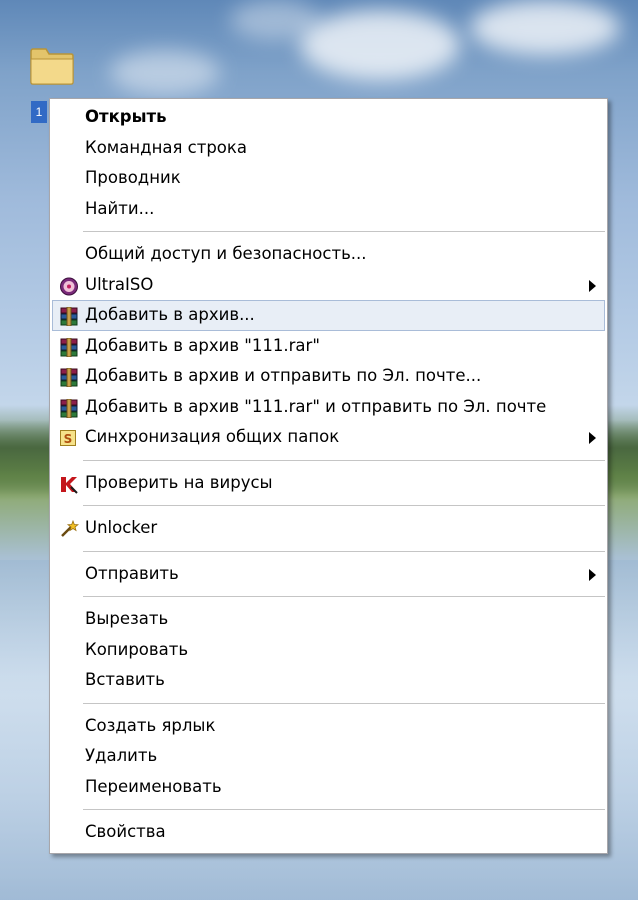 Image resolution: width=638 pixels, height=900 pixels. I want to click on menu-item-label: Удалить, so click(121, 755).